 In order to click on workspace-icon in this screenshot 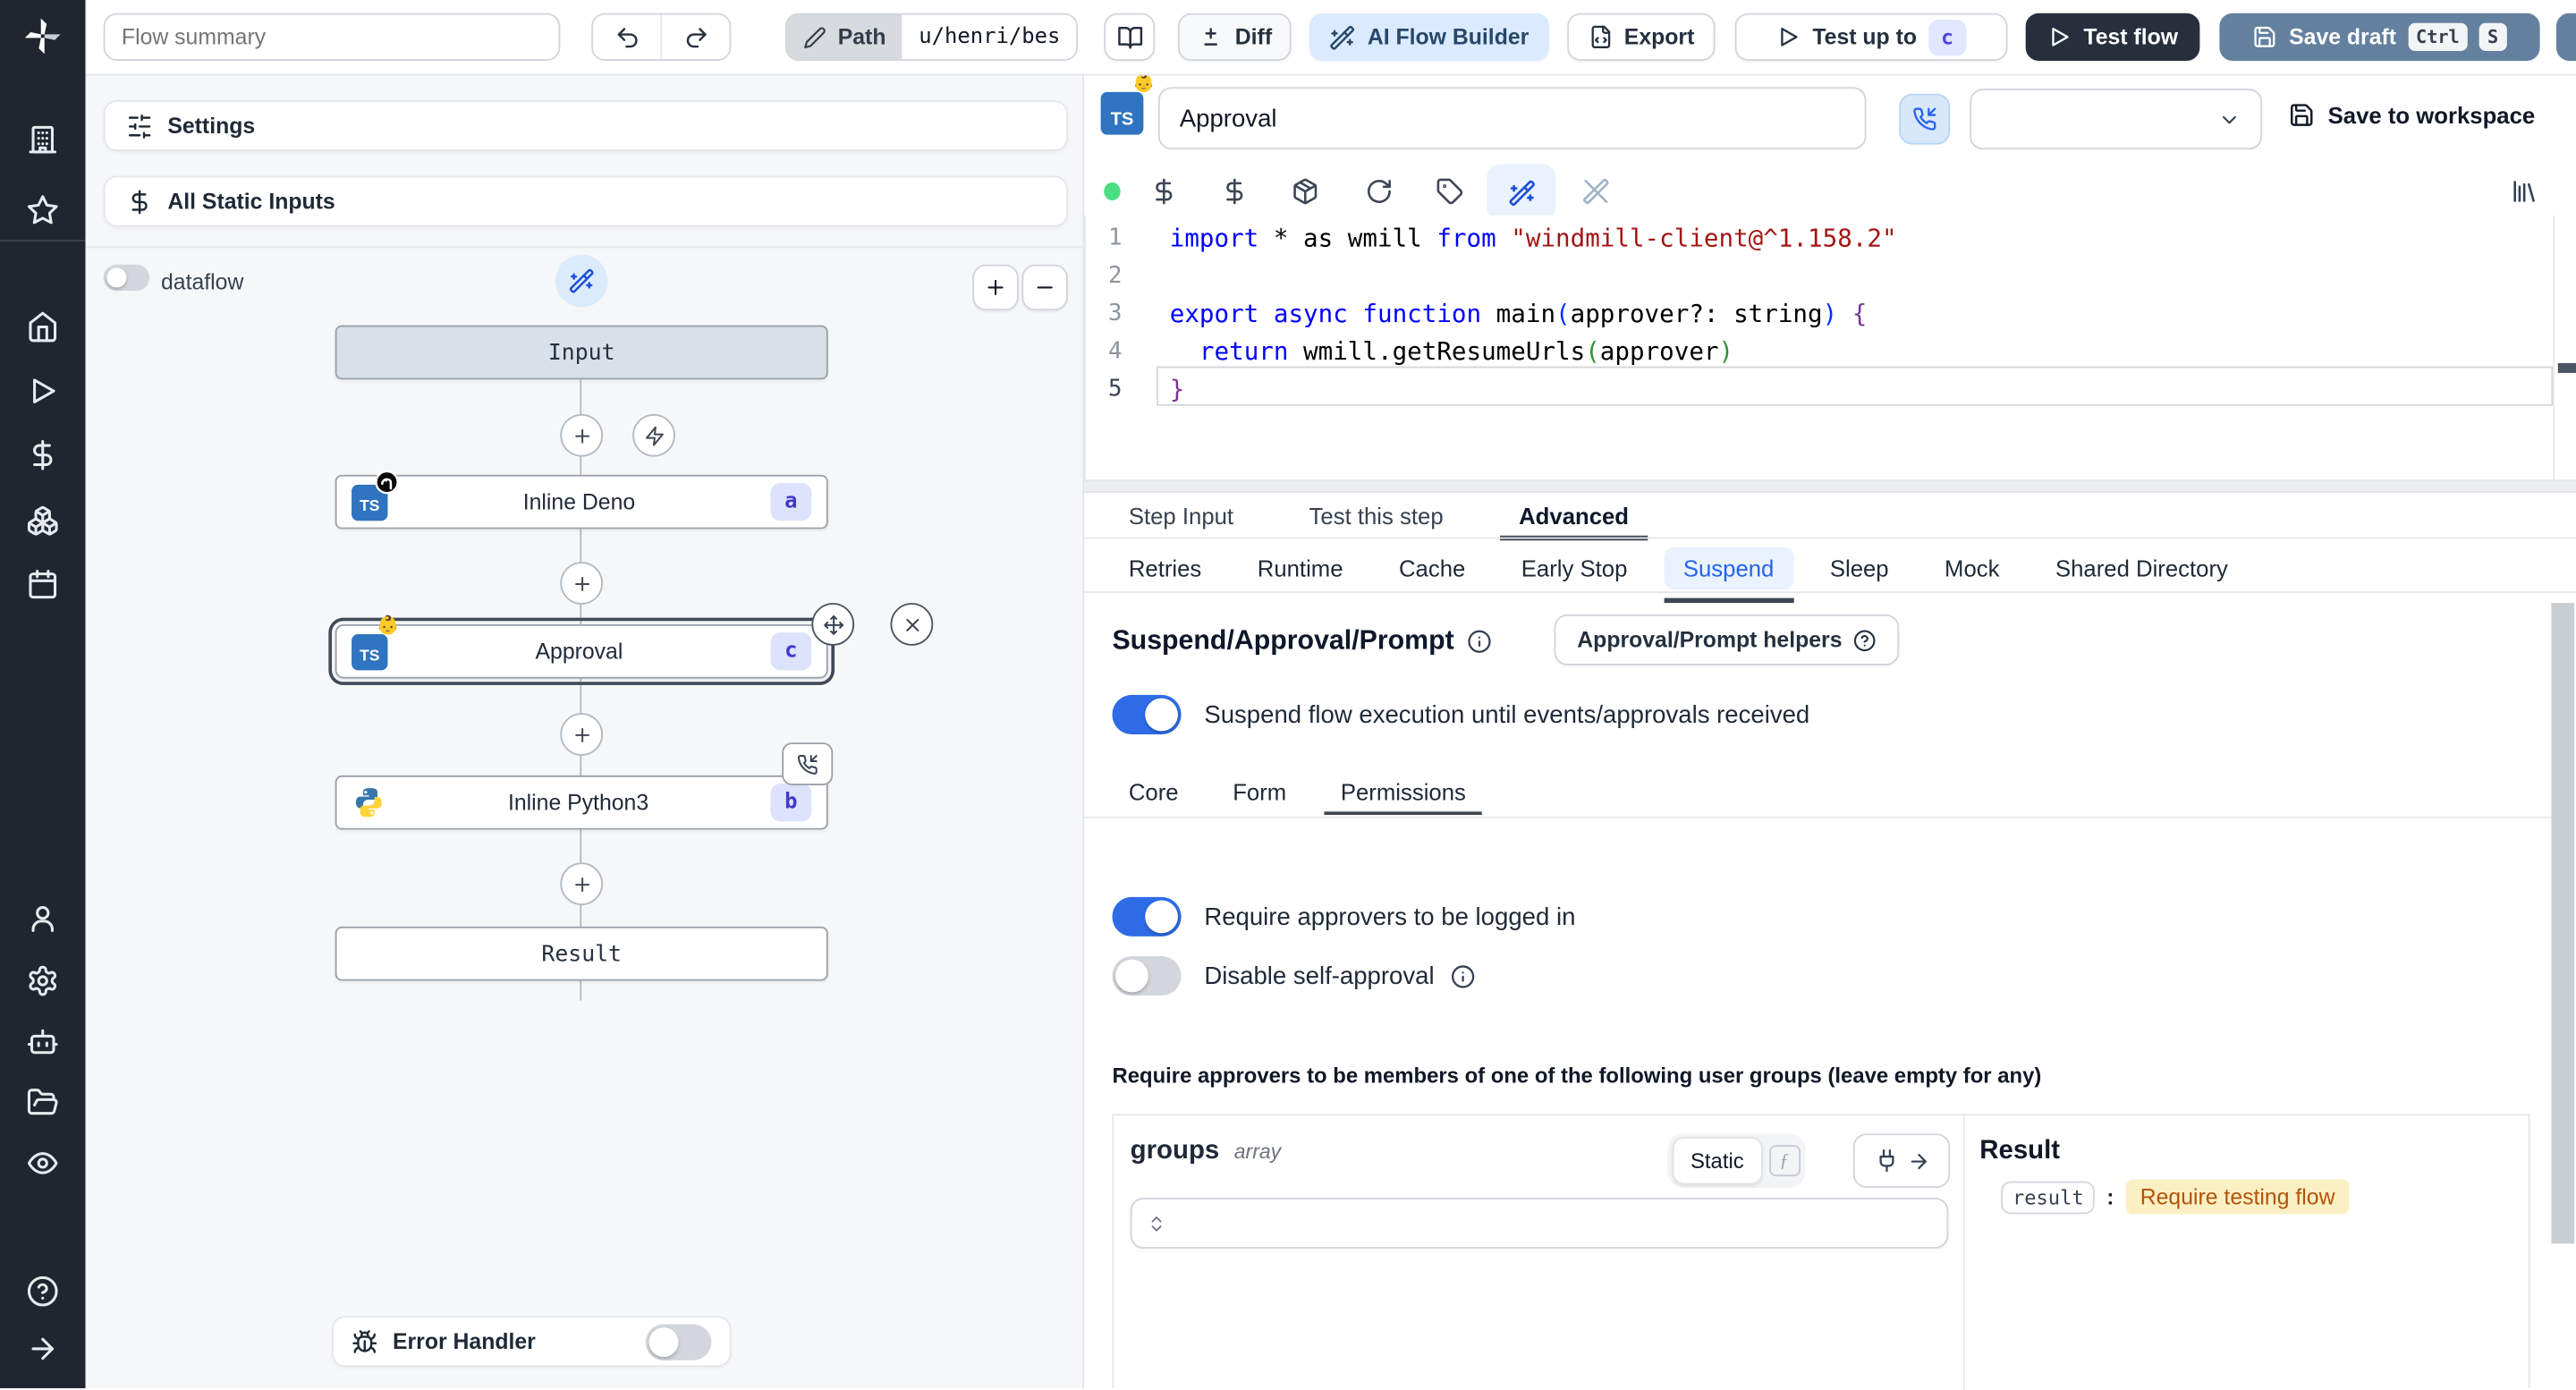, I will do `click(42, 140)`.